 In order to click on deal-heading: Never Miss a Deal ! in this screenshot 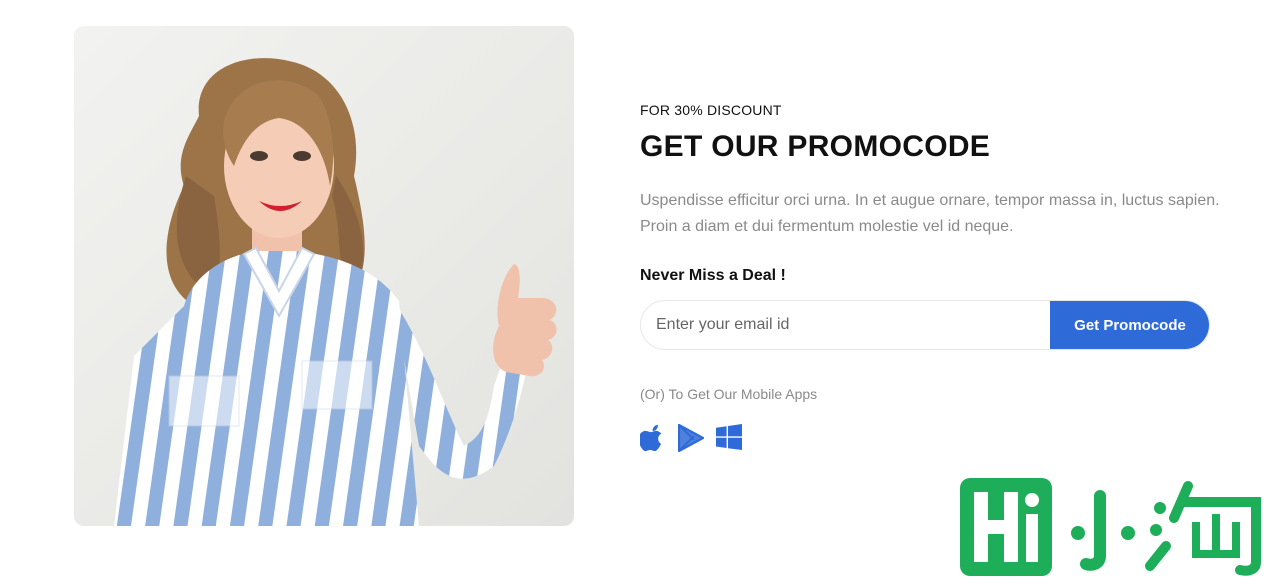, I will do `click(713, 275)`.